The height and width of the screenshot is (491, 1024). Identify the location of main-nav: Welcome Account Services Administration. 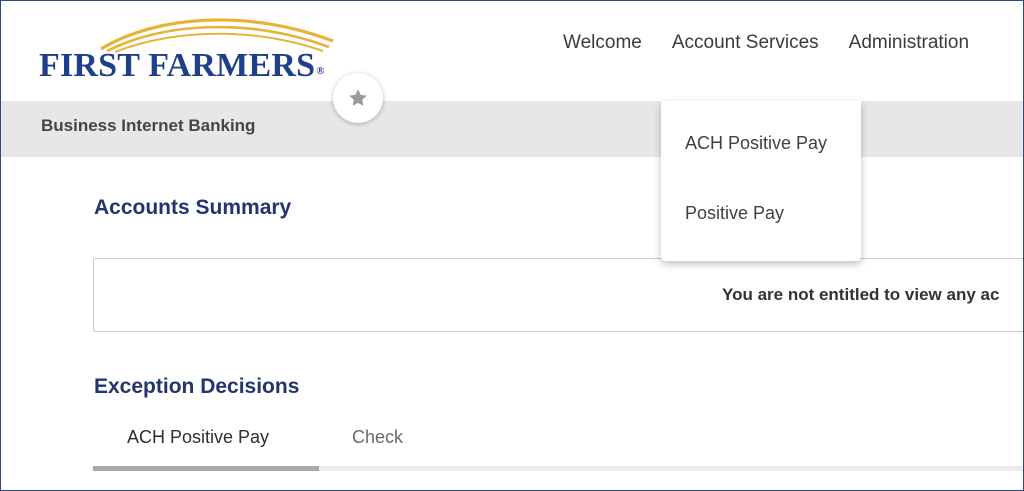
(766, 43).